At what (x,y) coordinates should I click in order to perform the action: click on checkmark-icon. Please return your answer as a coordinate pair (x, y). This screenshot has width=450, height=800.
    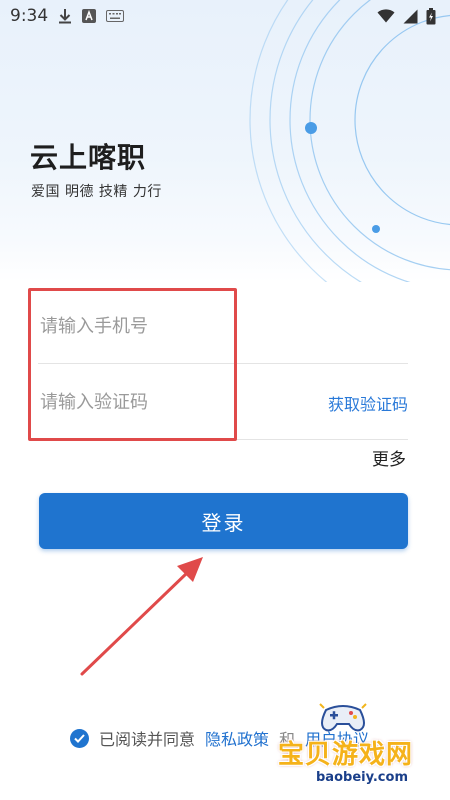
    Looking at the image, I should click on (79, 738).